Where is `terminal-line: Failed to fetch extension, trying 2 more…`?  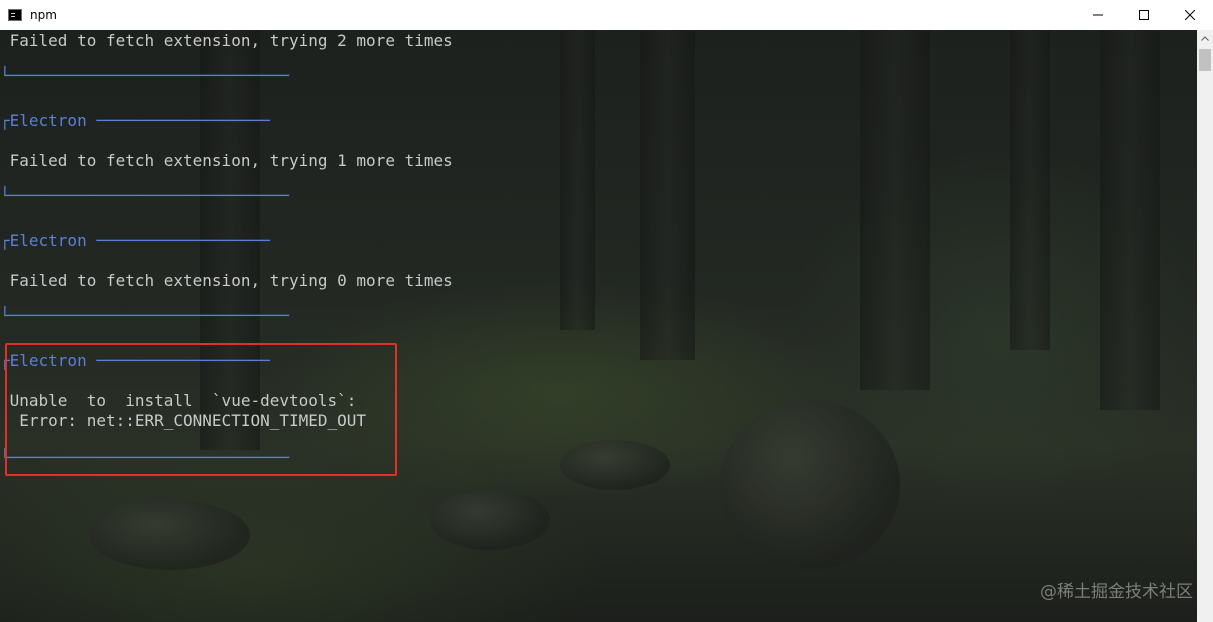 terminal-line: Failed to fetch extension, trying 2 more… is located at coordinates (226, 40).